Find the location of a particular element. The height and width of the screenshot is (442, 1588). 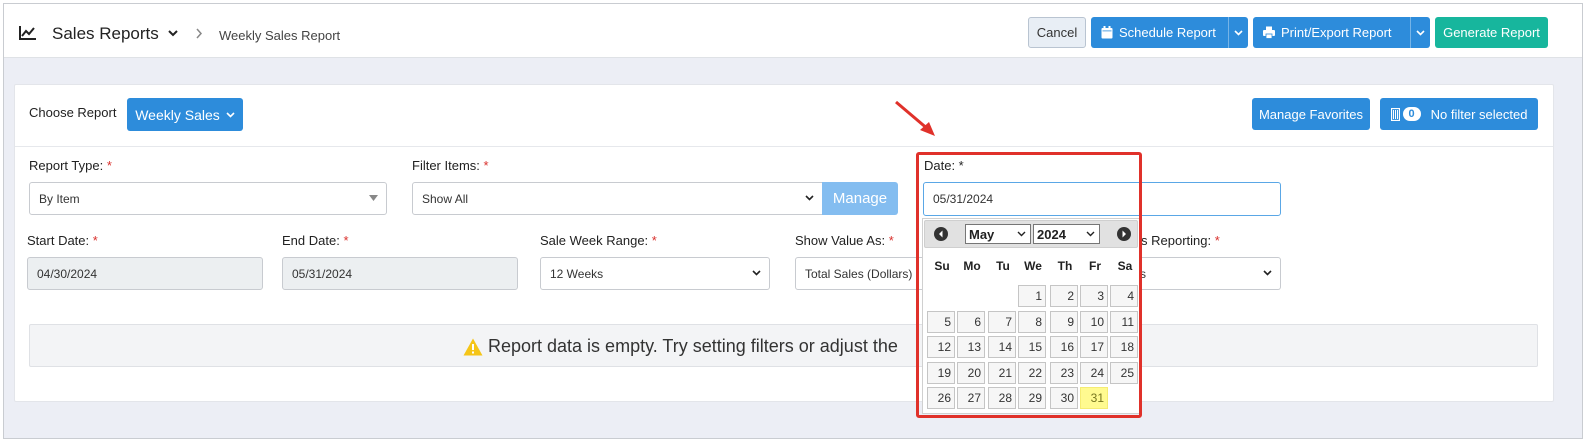

manage-label: Manage is located at coordinates (860, 198).